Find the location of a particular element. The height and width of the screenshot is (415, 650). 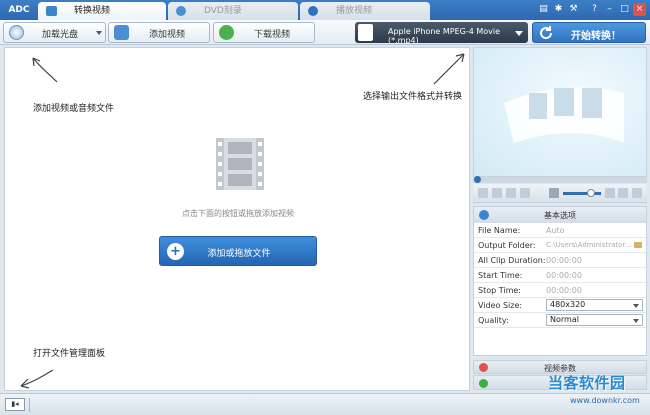

stop-time-field: 00:00:00 is located at coordinates (564, 290).